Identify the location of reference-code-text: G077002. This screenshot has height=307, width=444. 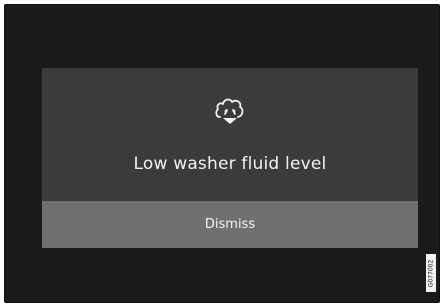
(431, 273).